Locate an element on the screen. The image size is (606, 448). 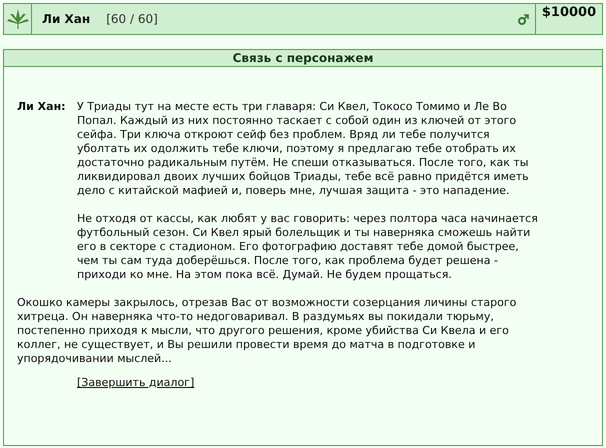
speaker-name: Ли Хан: is located at coordinates (42, 107).